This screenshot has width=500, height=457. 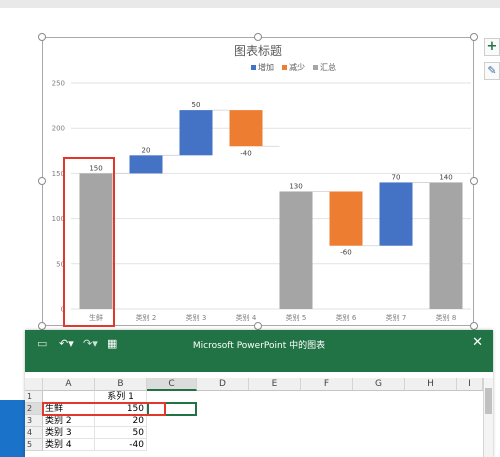 I want to click on data-label: 20, so click(x=146, y=150).